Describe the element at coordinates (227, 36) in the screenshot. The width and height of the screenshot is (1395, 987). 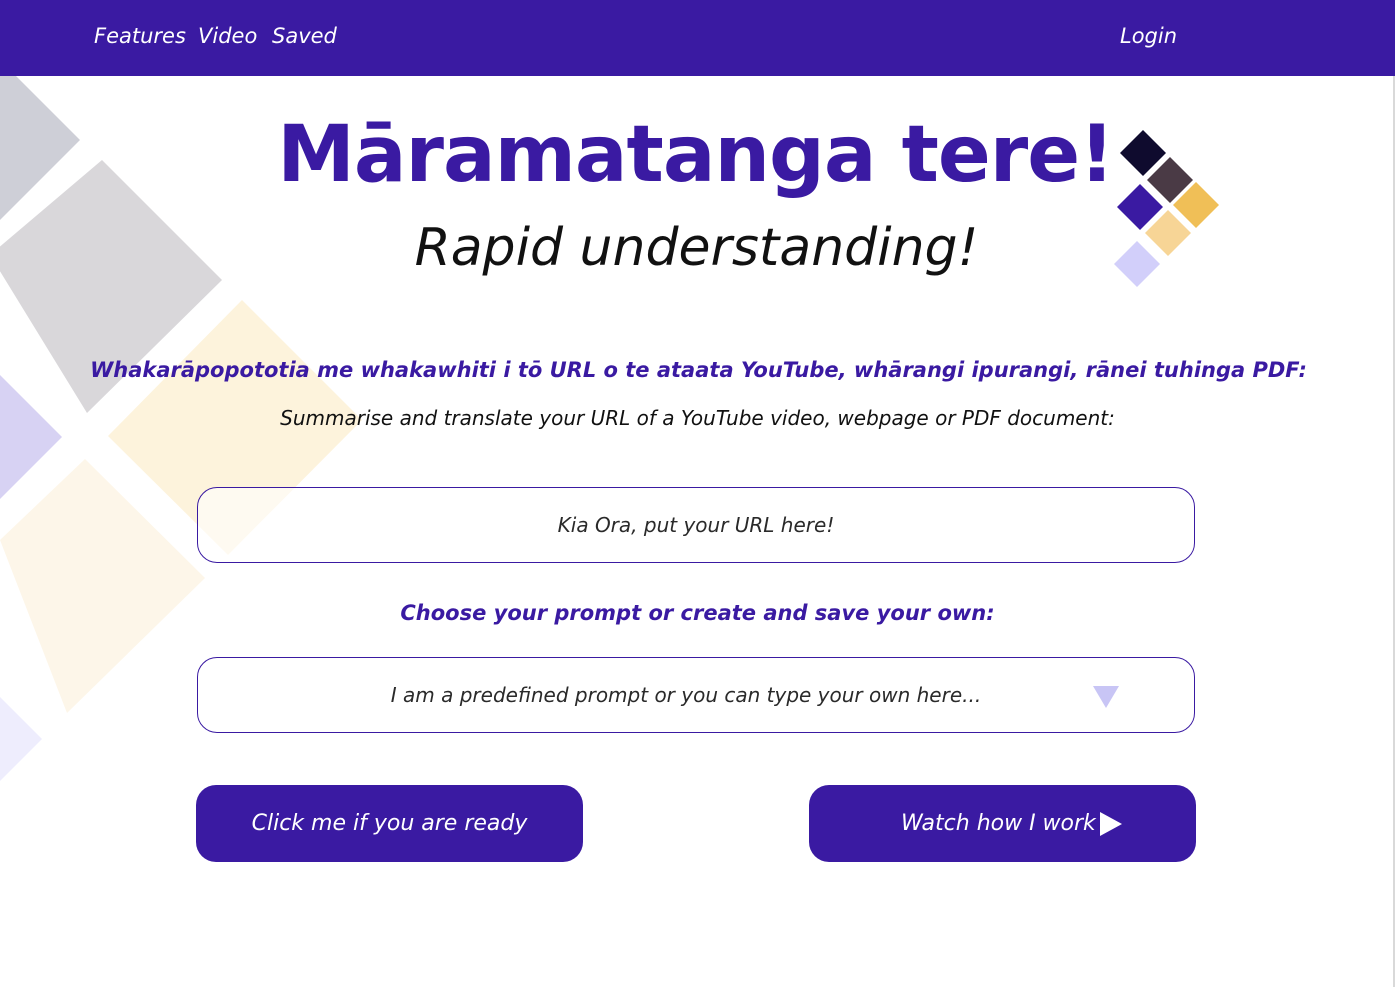
I see `nav-link-video: Video` at that location.